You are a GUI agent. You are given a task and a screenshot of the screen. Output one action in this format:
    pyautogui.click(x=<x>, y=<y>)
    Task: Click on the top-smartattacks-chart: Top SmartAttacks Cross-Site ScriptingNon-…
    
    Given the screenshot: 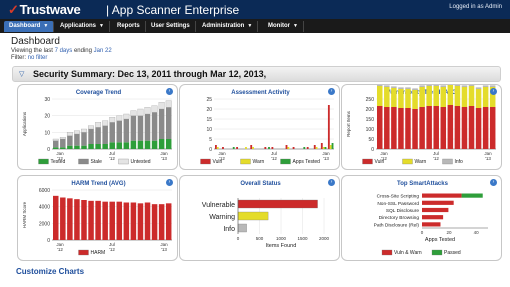 What is the action you would take?
    pyautogui.click(x=431, y=218)
    